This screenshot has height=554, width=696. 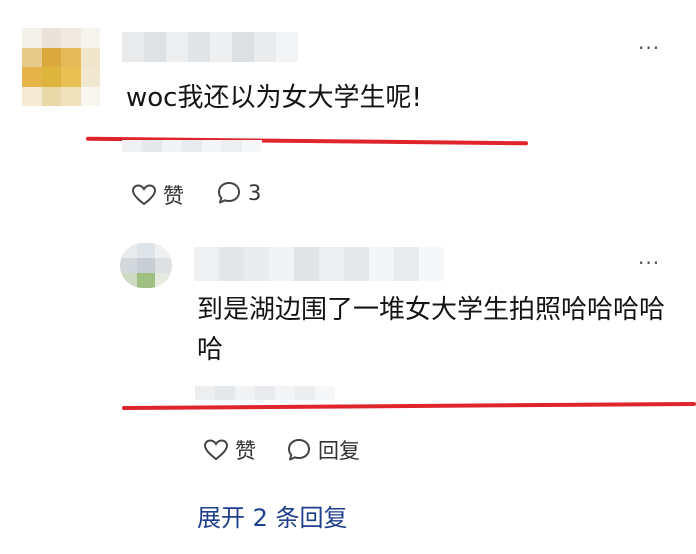 What do you see at coordinates (265, 393) in the screenshot?
I see `reply-meta` at bounding box center [265, 393].